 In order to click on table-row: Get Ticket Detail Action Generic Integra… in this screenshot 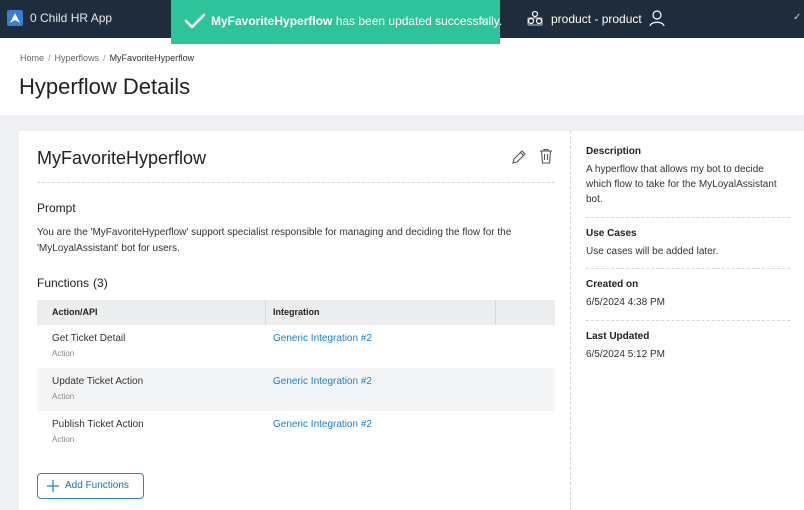, I will do `click(296, 346)`.